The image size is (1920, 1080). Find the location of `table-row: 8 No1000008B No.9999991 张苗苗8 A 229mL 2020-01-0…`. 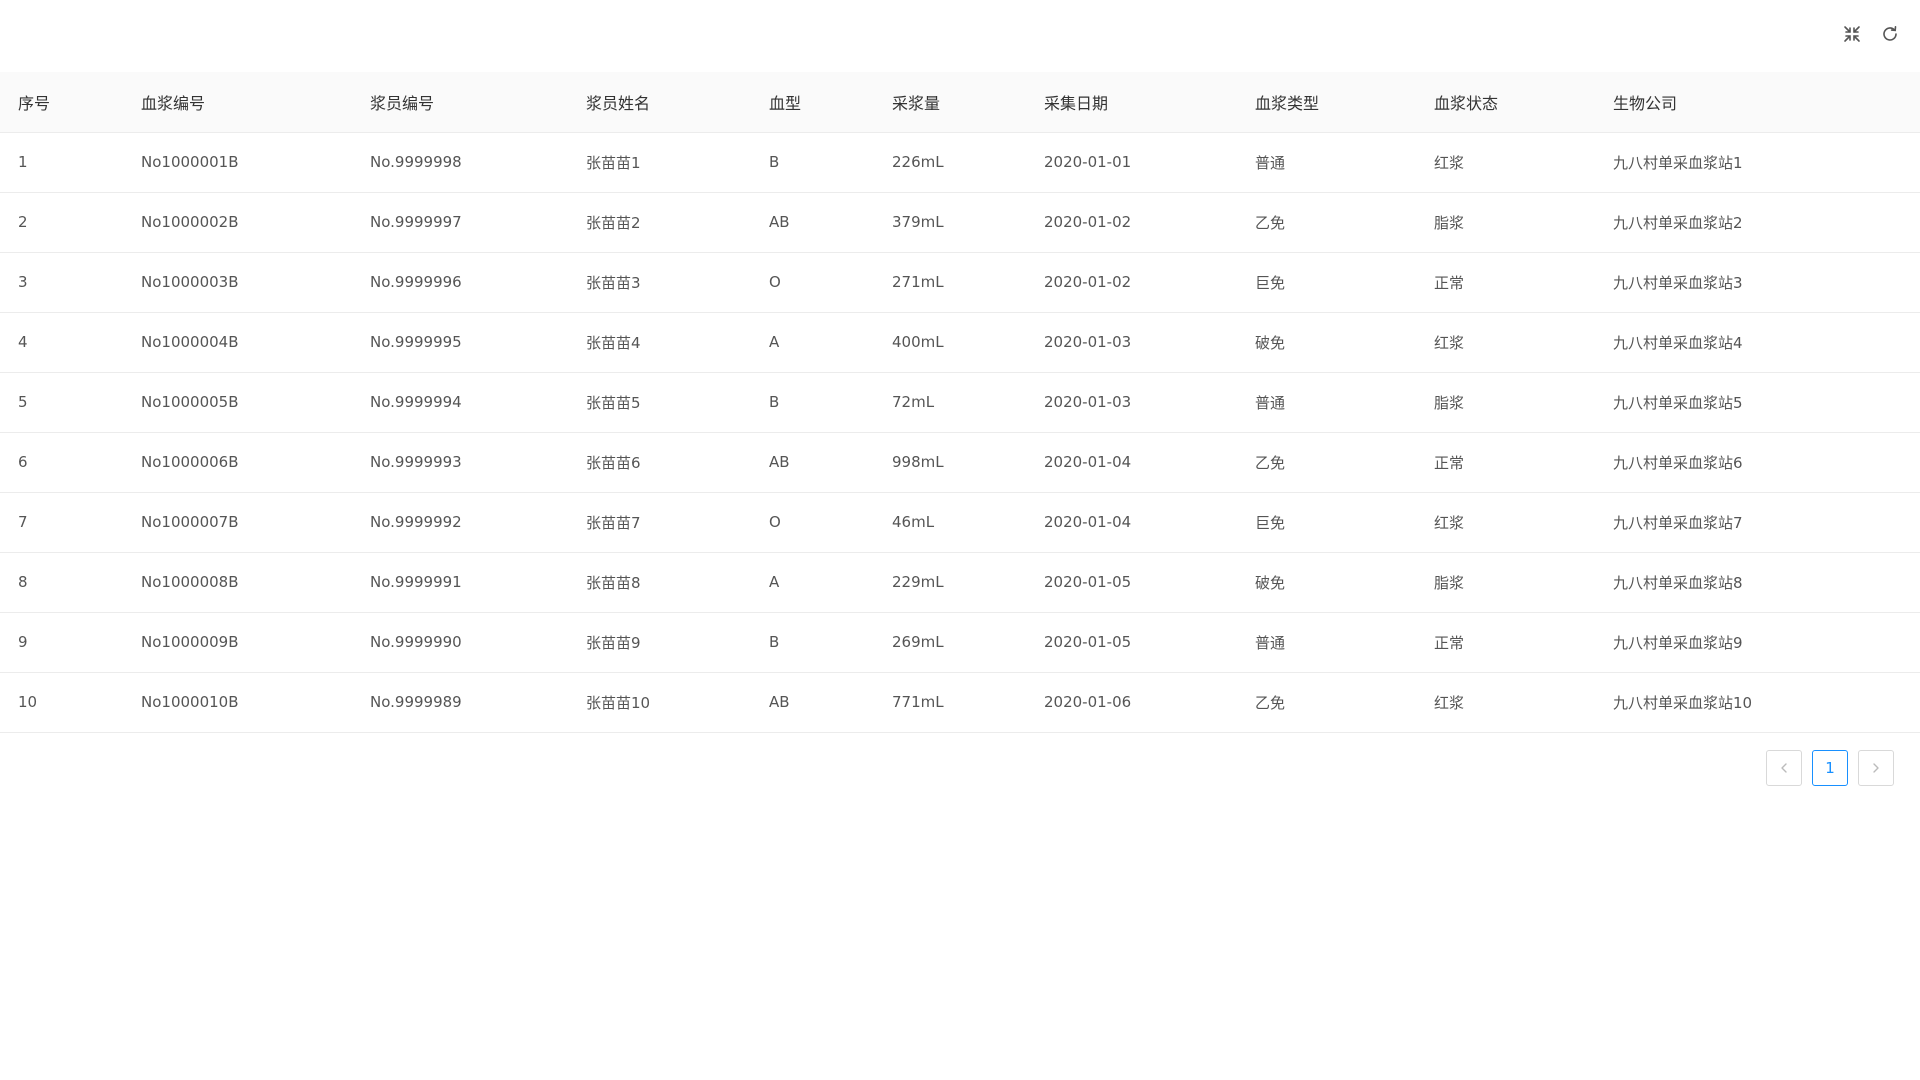

table-row: 8 No1000008B No.9999991 张苗苗8 A 229mL 2020-01-0… is located at coordinates (960, 582).